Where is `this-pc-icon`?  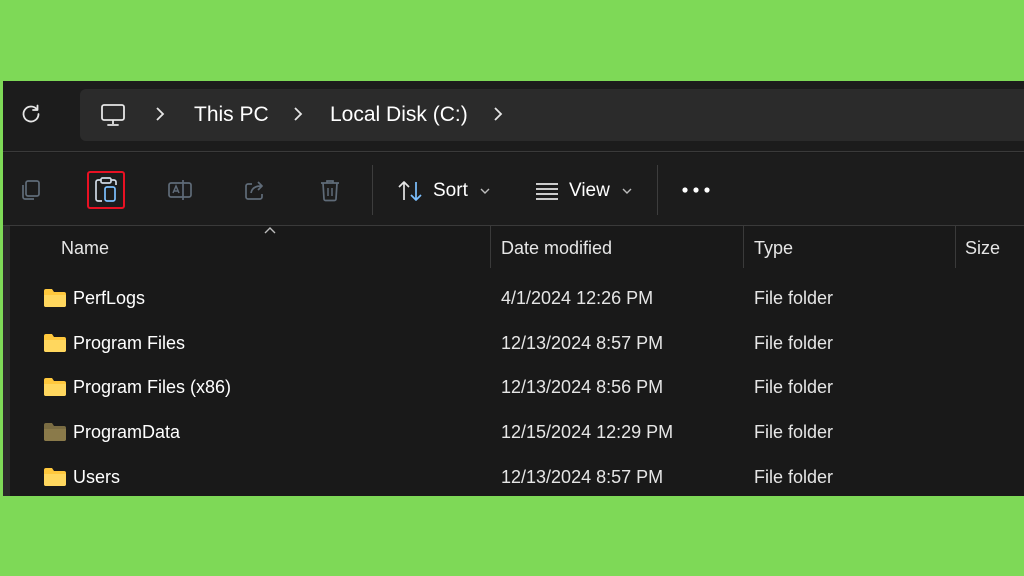 this-pc-icon is located at coordinates (113, 115).